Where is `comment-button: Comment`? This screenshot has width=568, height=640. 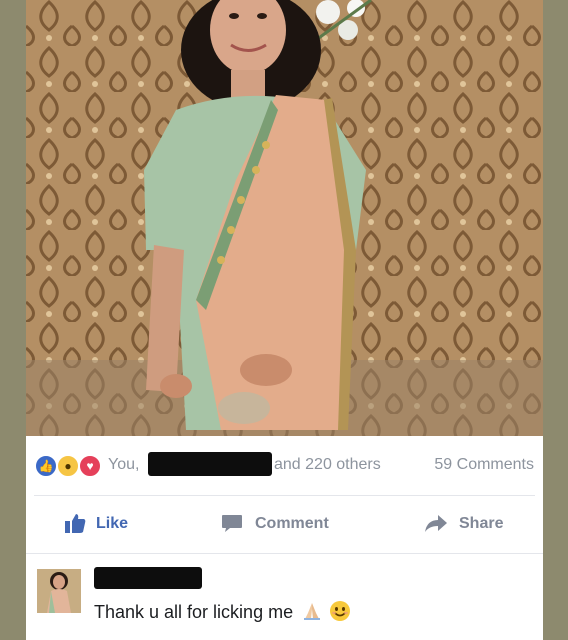 comment-button: Comment is located at coordinates (286, 524).